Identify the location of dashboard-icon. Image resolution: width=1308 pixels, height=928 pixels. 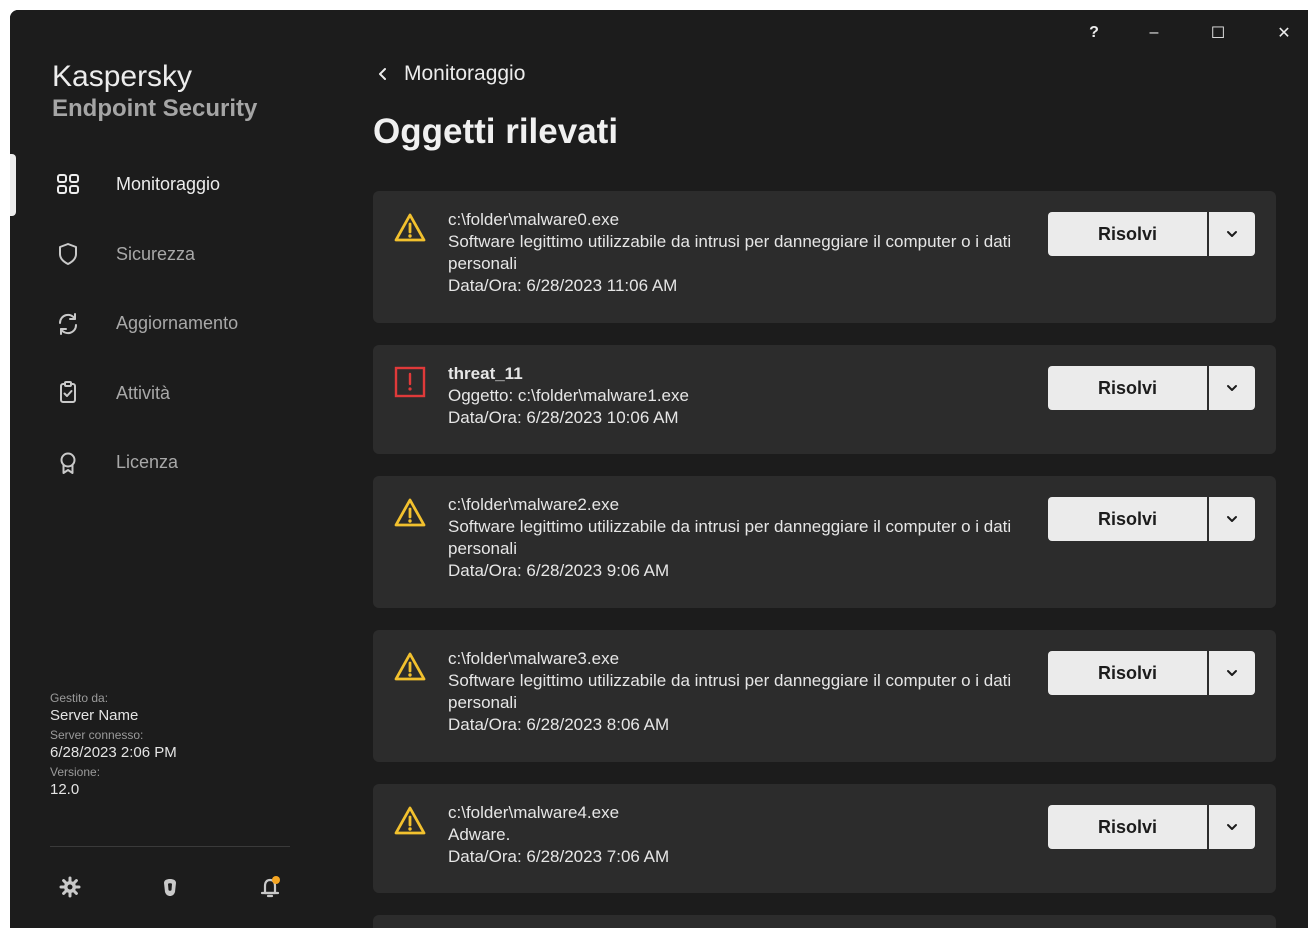
(68, 183).